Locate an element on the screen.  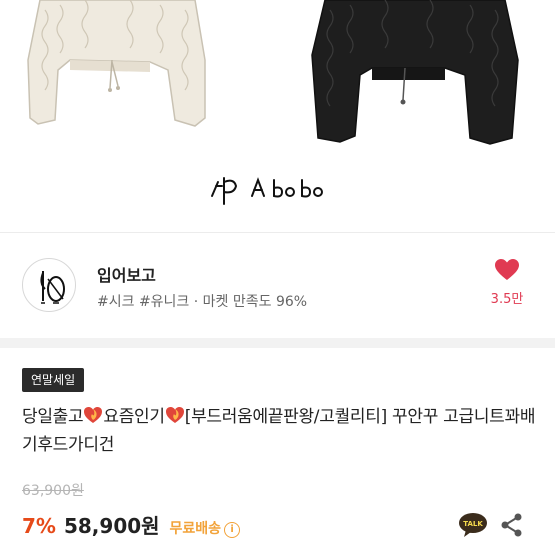
white-cardigan-illustration is located at coordinates (116, 63).